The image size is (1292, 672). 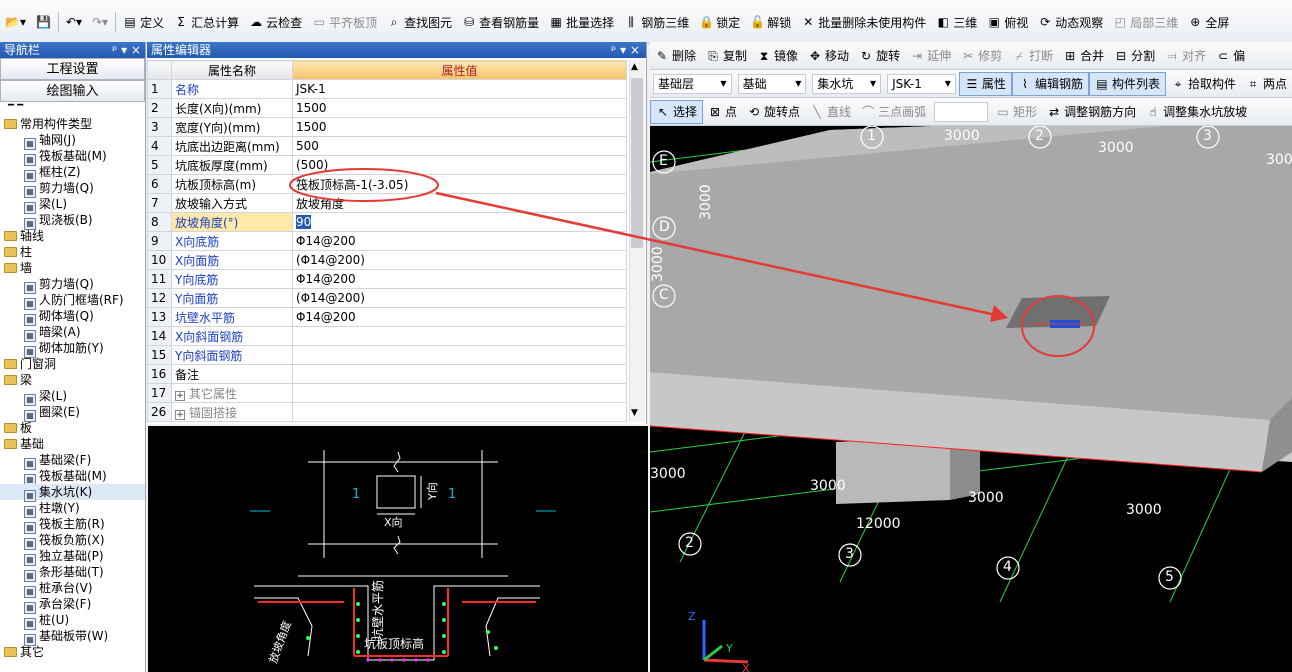 I want to click on toolbar-button-8: 🔒 锁定, so click(x=719, y=22).